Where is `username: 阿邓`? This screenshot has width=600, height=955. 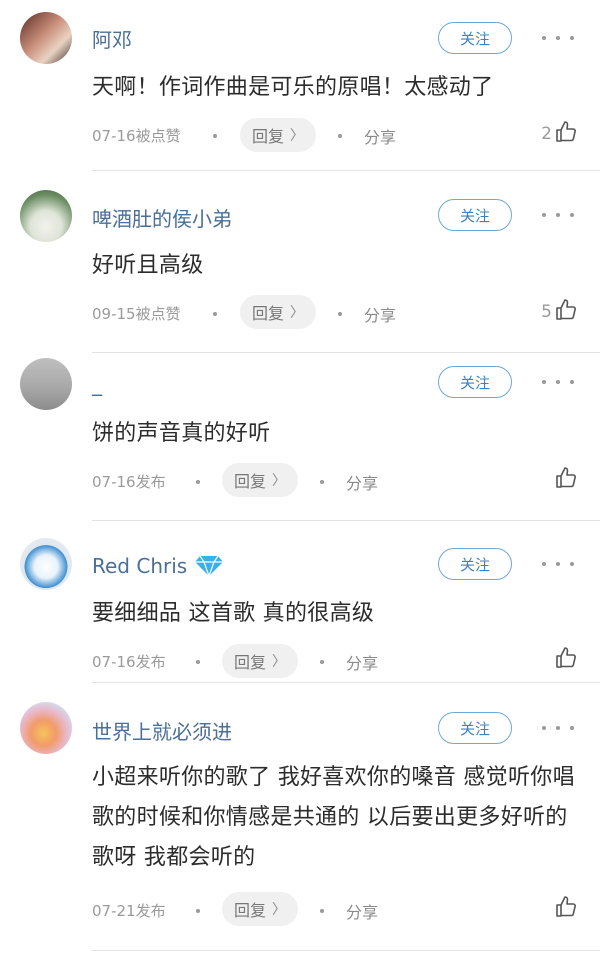 username: 阿邓 is located at coordinates (112, 38).